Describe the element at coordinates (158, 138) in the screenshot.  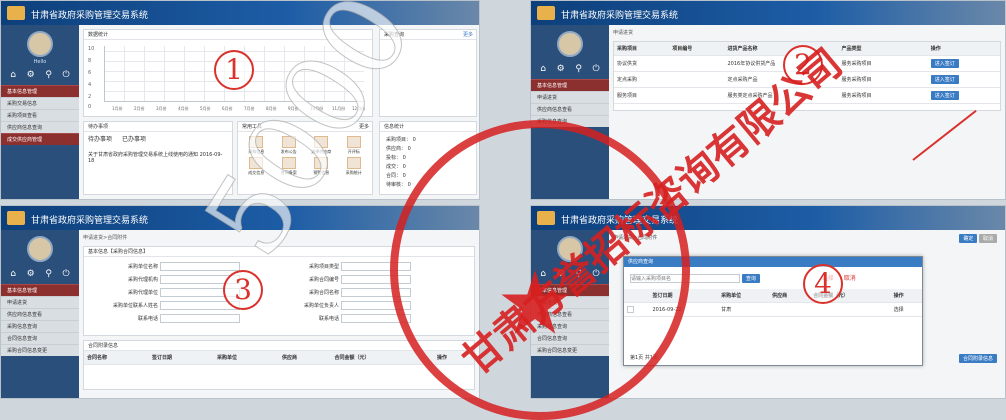
I see `todo-tabs: 待办事项 已办事项` at that location.